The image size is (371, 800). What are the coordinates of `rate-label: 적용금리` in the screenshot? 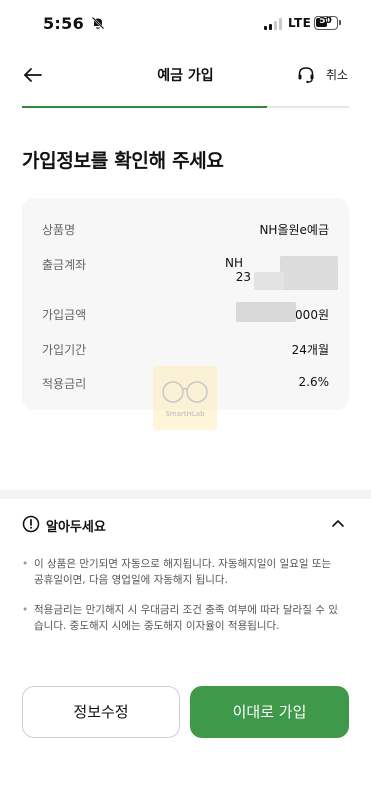 It's located at (64, 384).